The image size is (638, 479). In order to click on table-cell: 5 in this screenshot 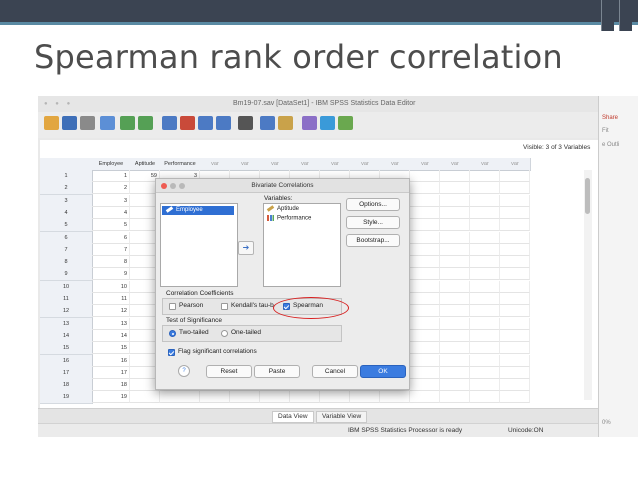, I will do `click(111, 225)`.